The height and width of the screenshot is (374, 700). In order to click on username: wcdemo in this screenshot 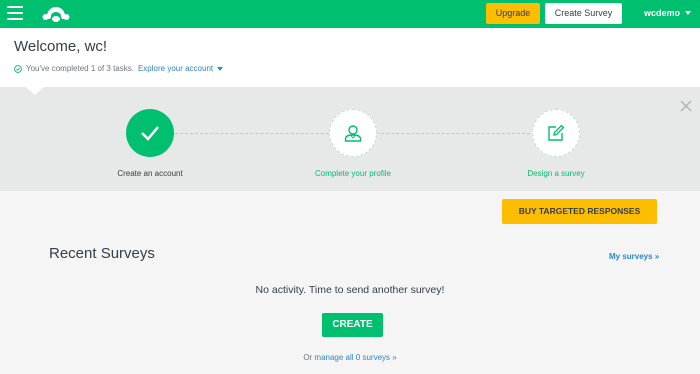, I will do `click(662, 13)`.